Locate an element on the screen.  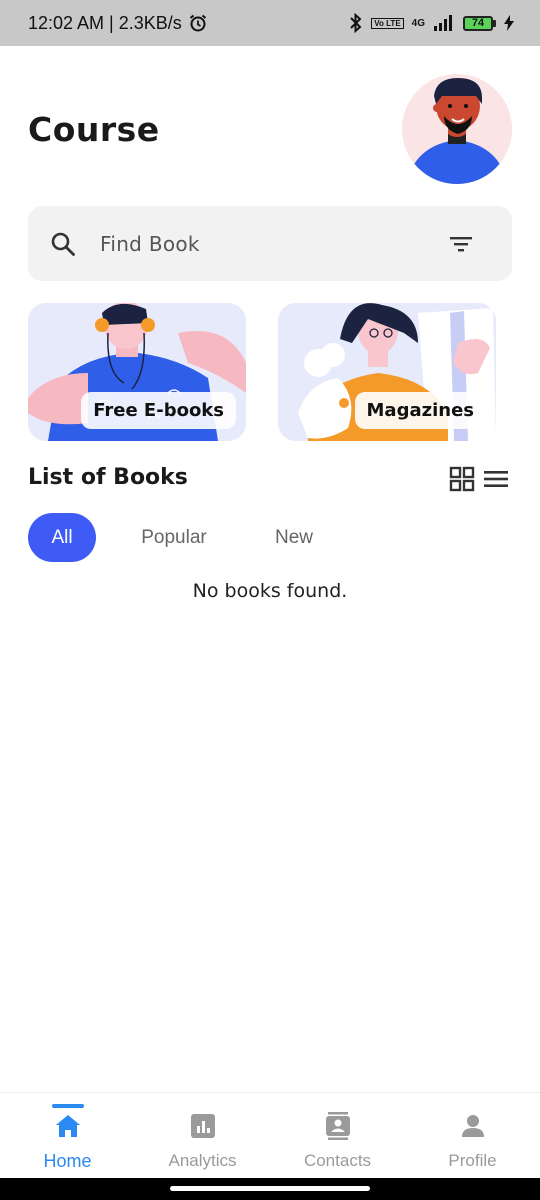
chip-new: New is located at coordinates (294, 537).